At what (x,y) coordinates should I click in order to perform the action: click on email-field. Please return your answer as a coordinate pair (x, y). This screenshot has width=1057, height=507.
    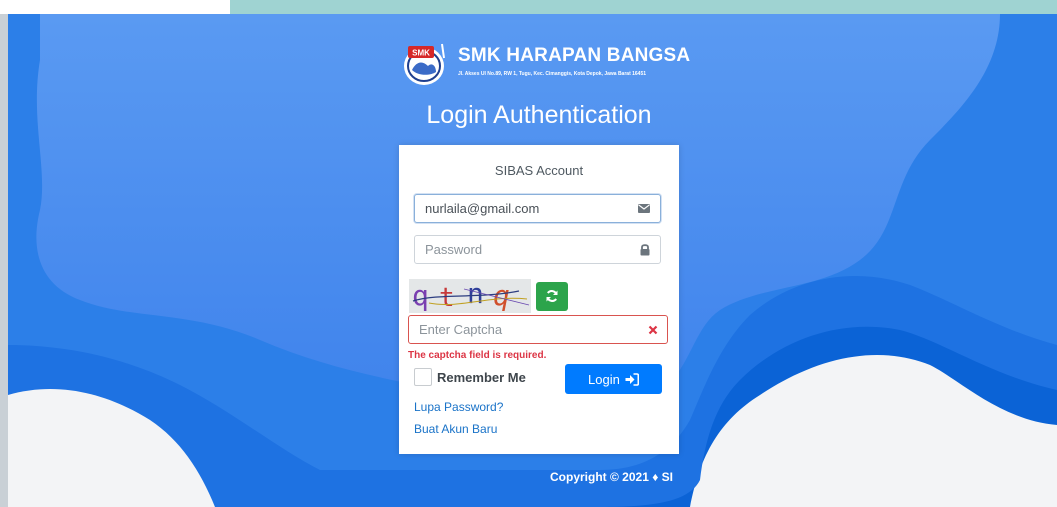
    Looking at the image, I should click on (537, 208).